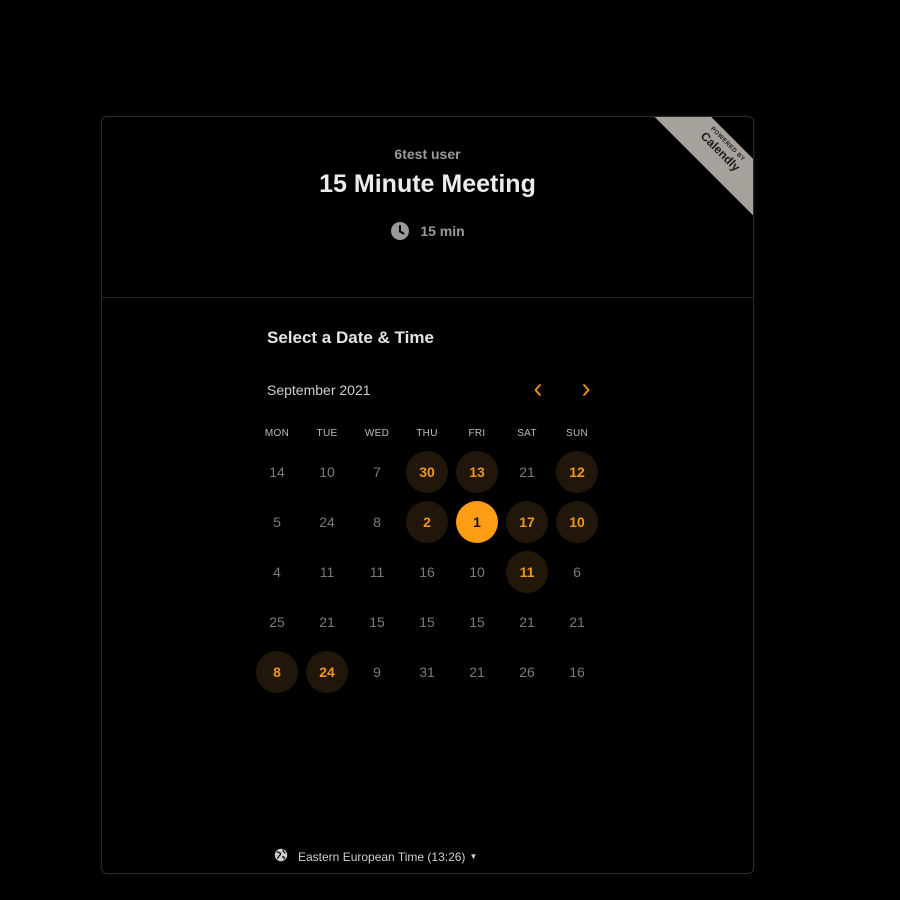 Image resolution: width=900 pixels, height=900 pixels. Describe the element at coordinates (350, 337) in the screenshot. I see `section-title: Select a Date & Time` at that location.